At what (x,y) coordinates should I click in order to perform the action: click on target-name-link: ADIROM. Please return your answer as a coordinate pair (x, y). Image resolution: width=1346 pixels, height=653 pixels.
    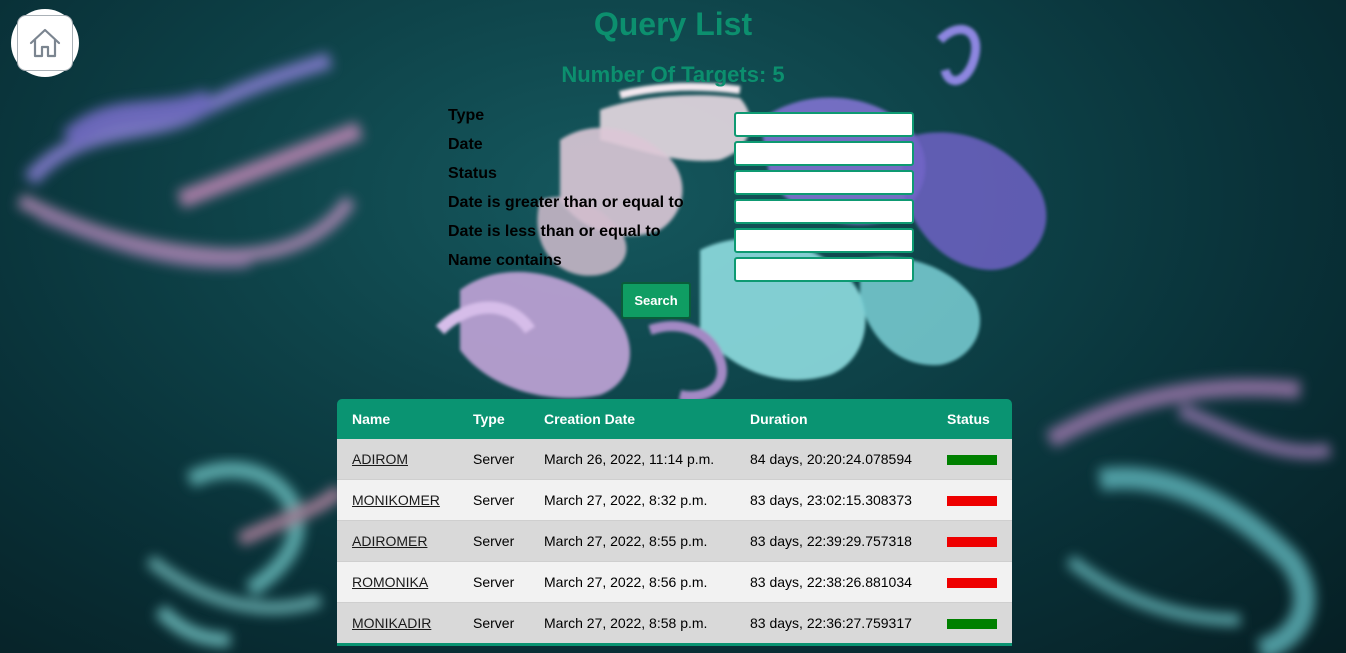
    Looking at the image, I should click on (380, 459).